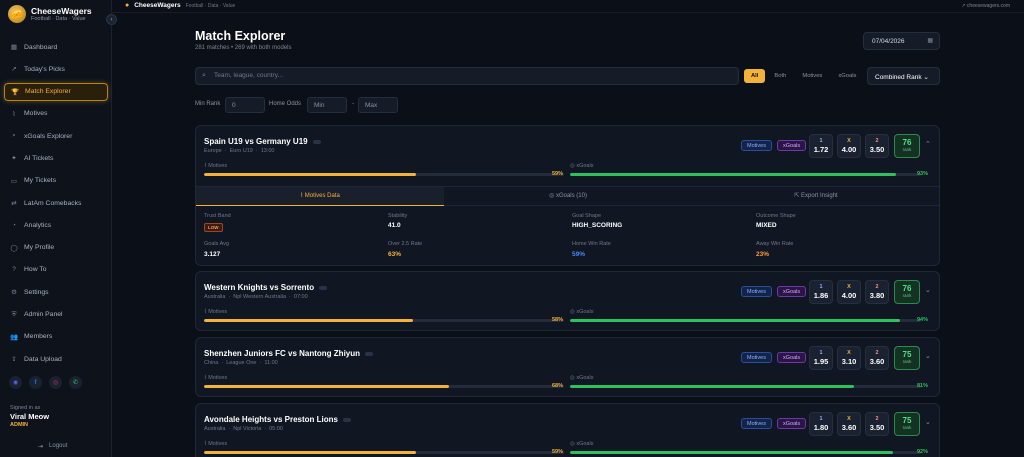 This screenshot has height=457, width=1024. I want to click on nav-icon: ▦, so click(14, 47).